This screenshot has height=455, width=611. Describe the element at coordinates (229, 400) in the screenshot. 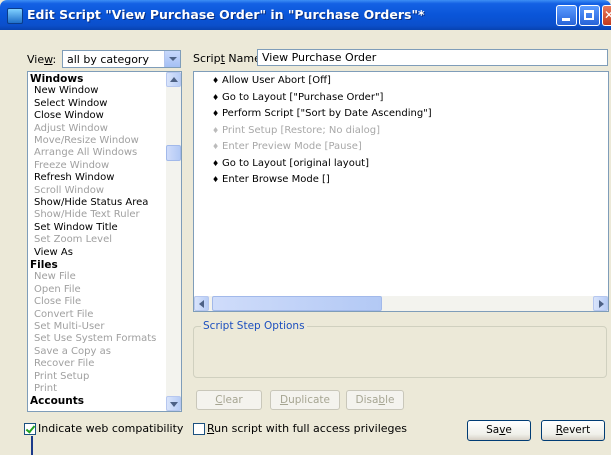

I see `clear-button: Clear` at that location.